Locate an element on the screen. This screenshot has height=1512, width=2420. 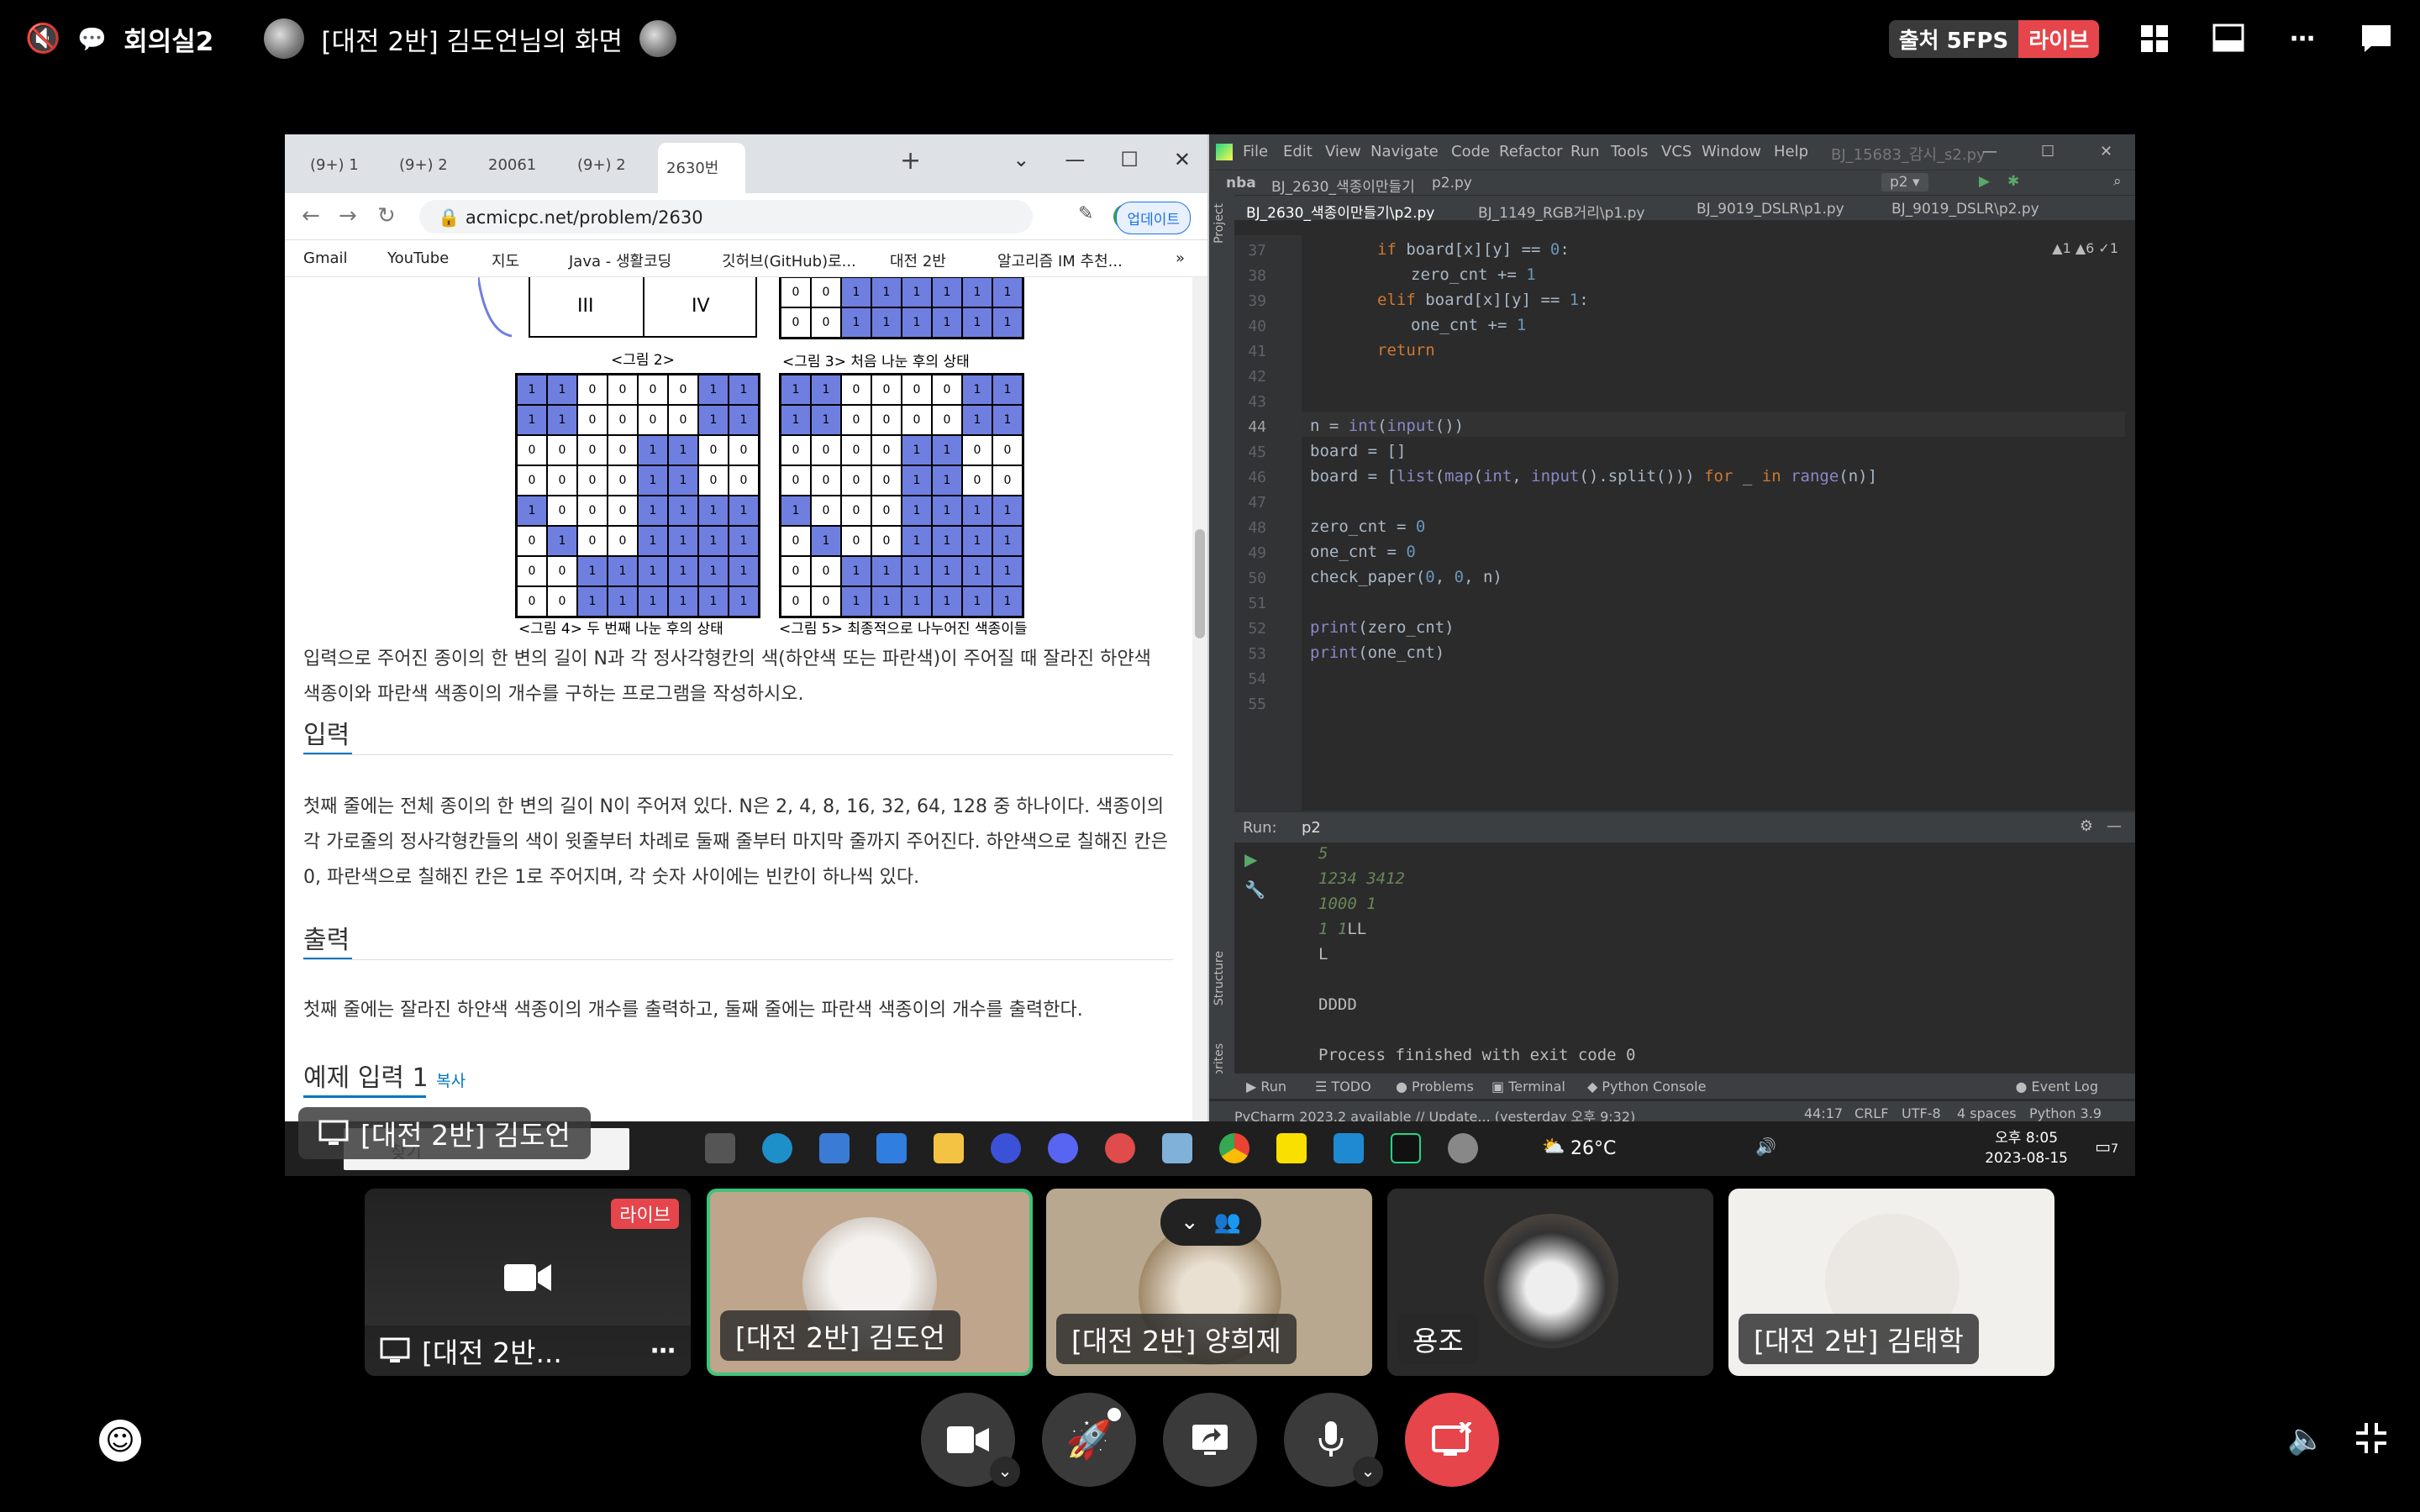
tile-controls: ⌄ 👥 is located at coordinates (1210, 1222).